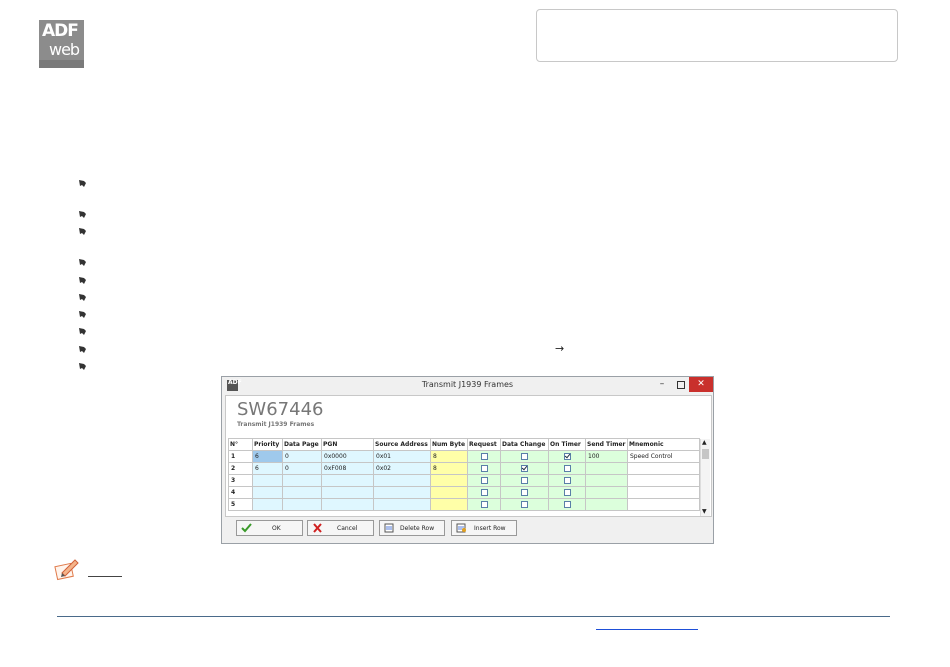 This screenshot has width=950, height=667. I want to click on insert-row-button: Insert Row, so click(484, 528).